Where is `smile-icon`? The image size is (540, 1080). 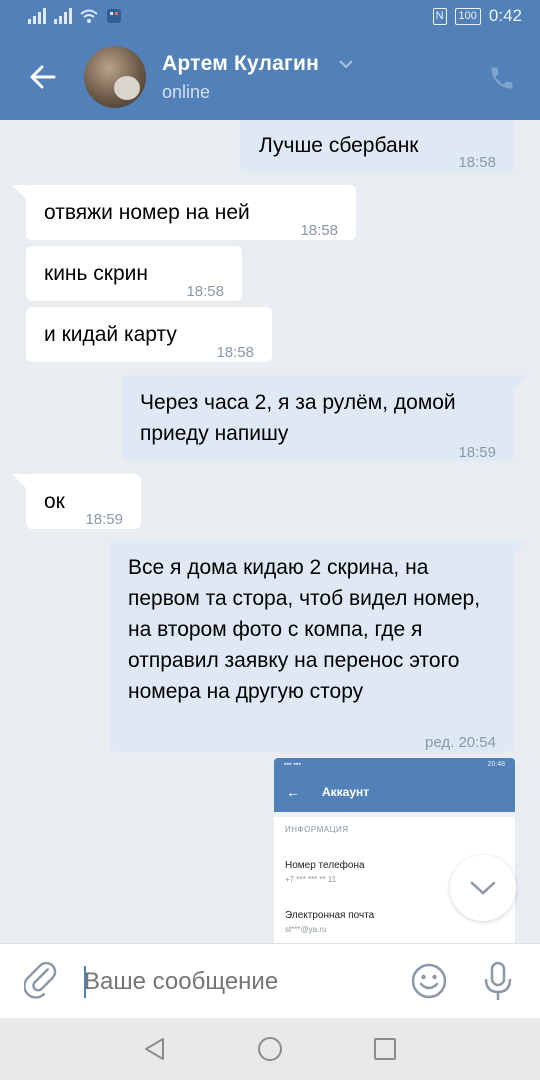 smile-icon is located at coordinates (429, 981).